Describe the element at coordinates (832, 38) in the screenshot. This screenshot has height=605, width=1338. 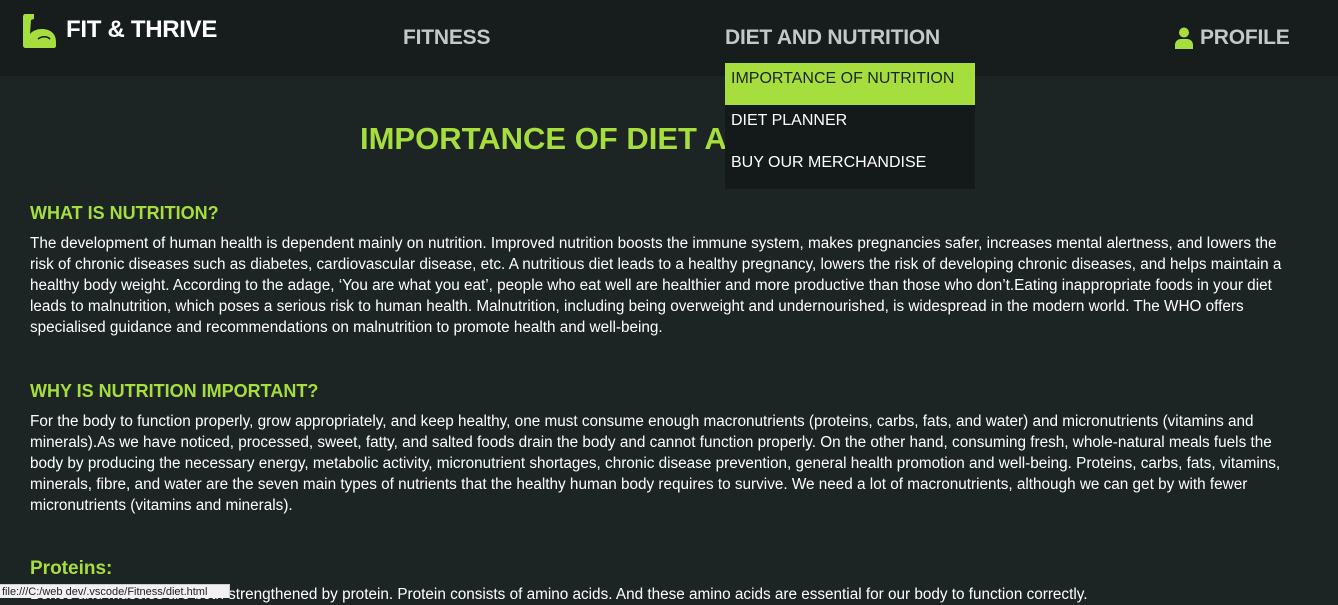
I see `nav-diet-and-nutrition: DIET AND NUTRITION` at that location.